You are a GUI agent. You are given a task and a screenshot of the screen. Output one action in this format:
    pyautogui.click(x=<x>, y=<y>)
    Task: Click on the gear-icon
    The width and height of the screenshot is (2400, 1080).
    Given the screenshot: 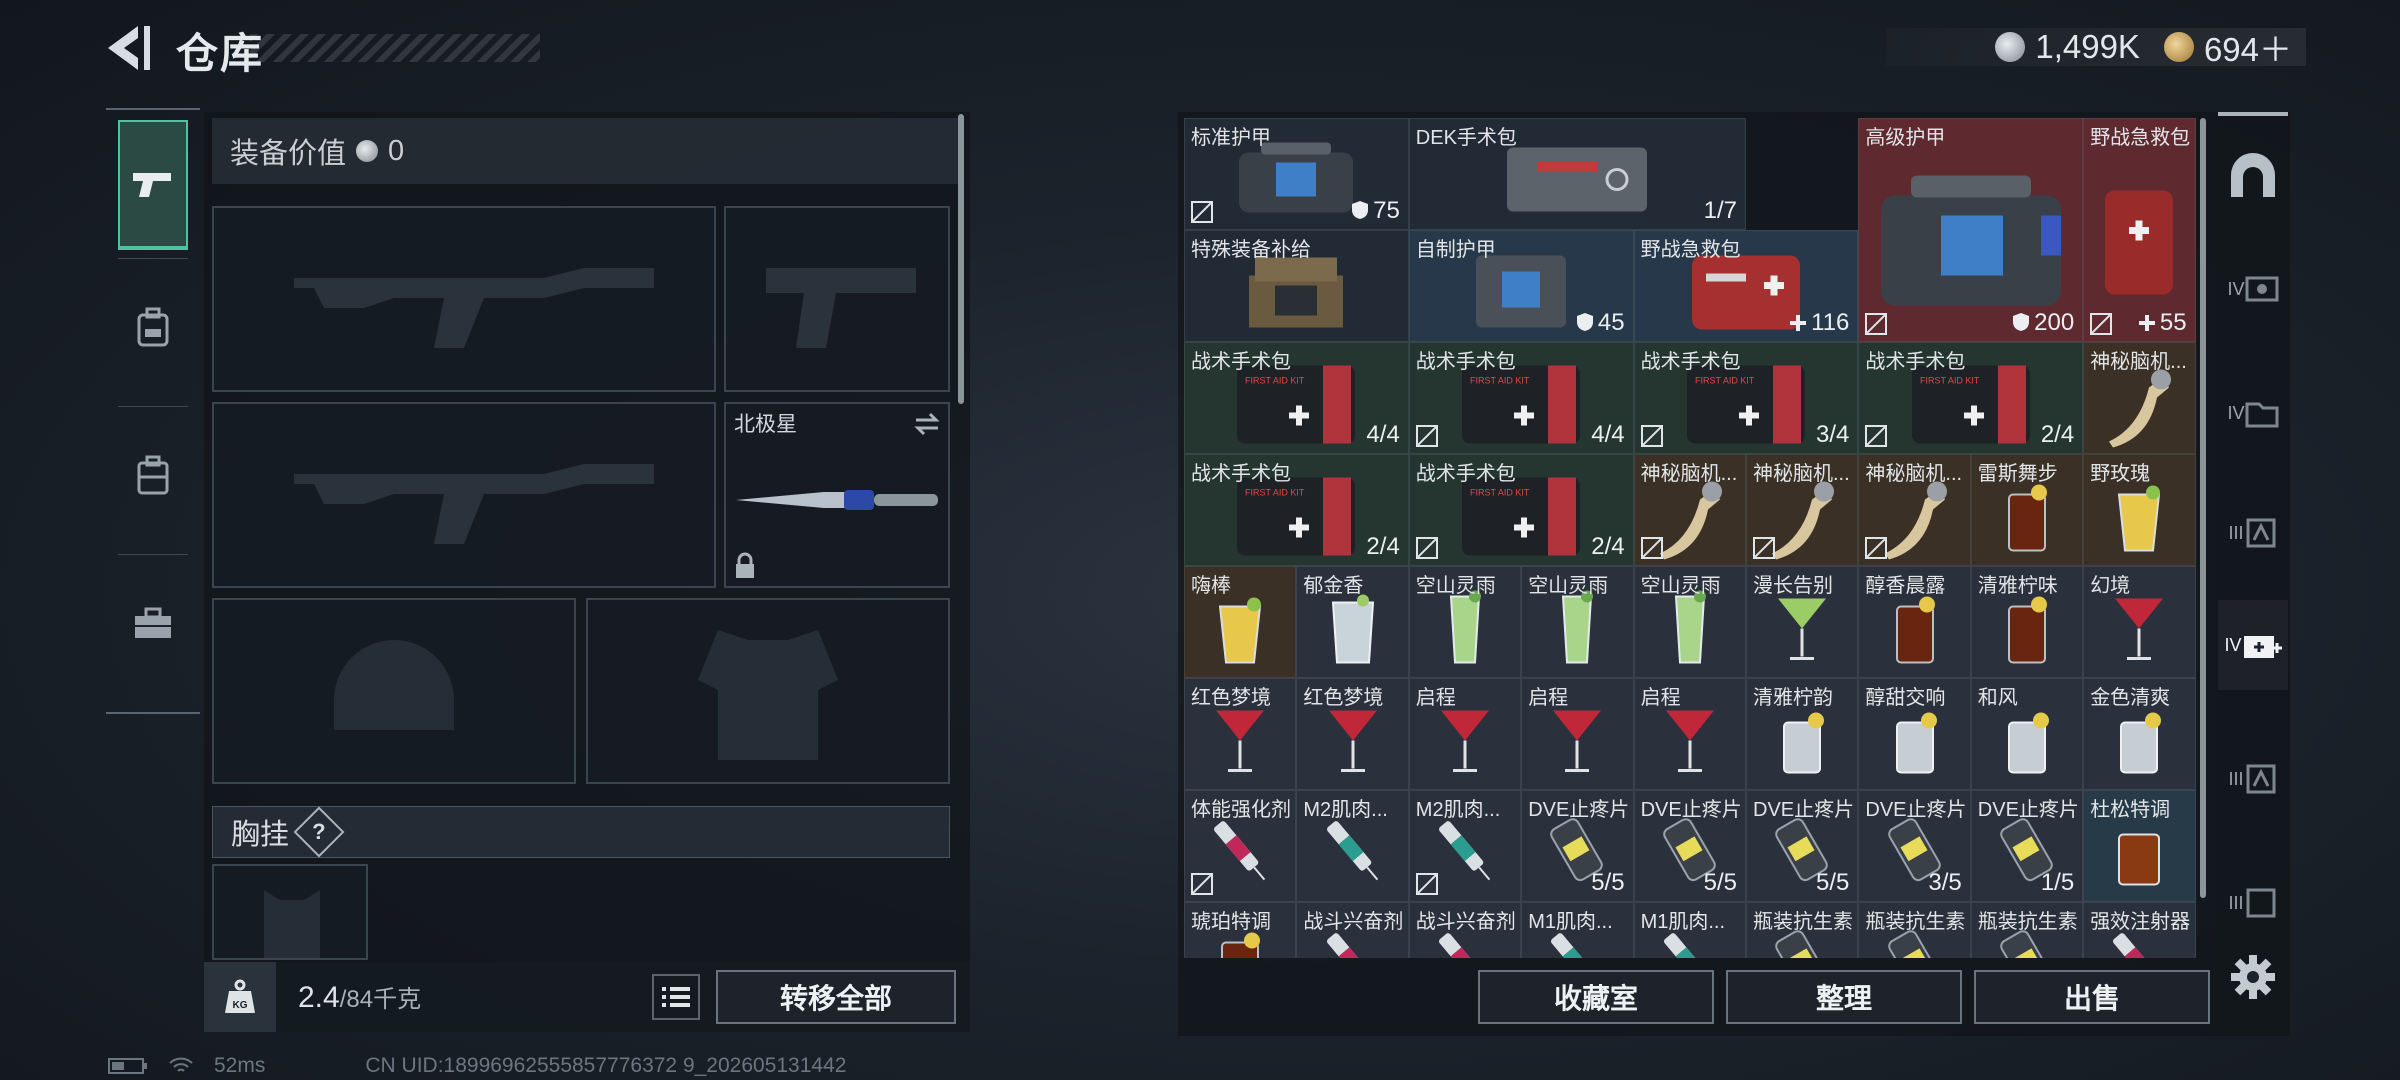 What is the action you would take?
    pyautogui.click(x=2253, y=977)
    